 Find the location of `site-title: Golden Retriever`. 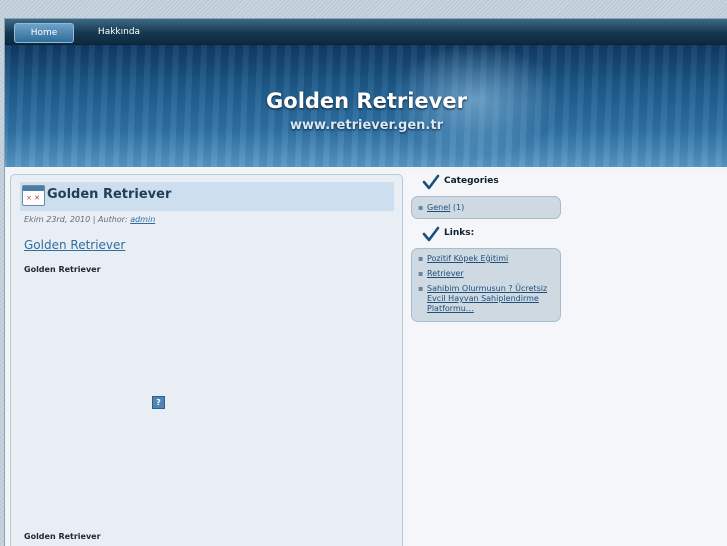

site-title: Golden Retriever is located at coordinates (366, 101).